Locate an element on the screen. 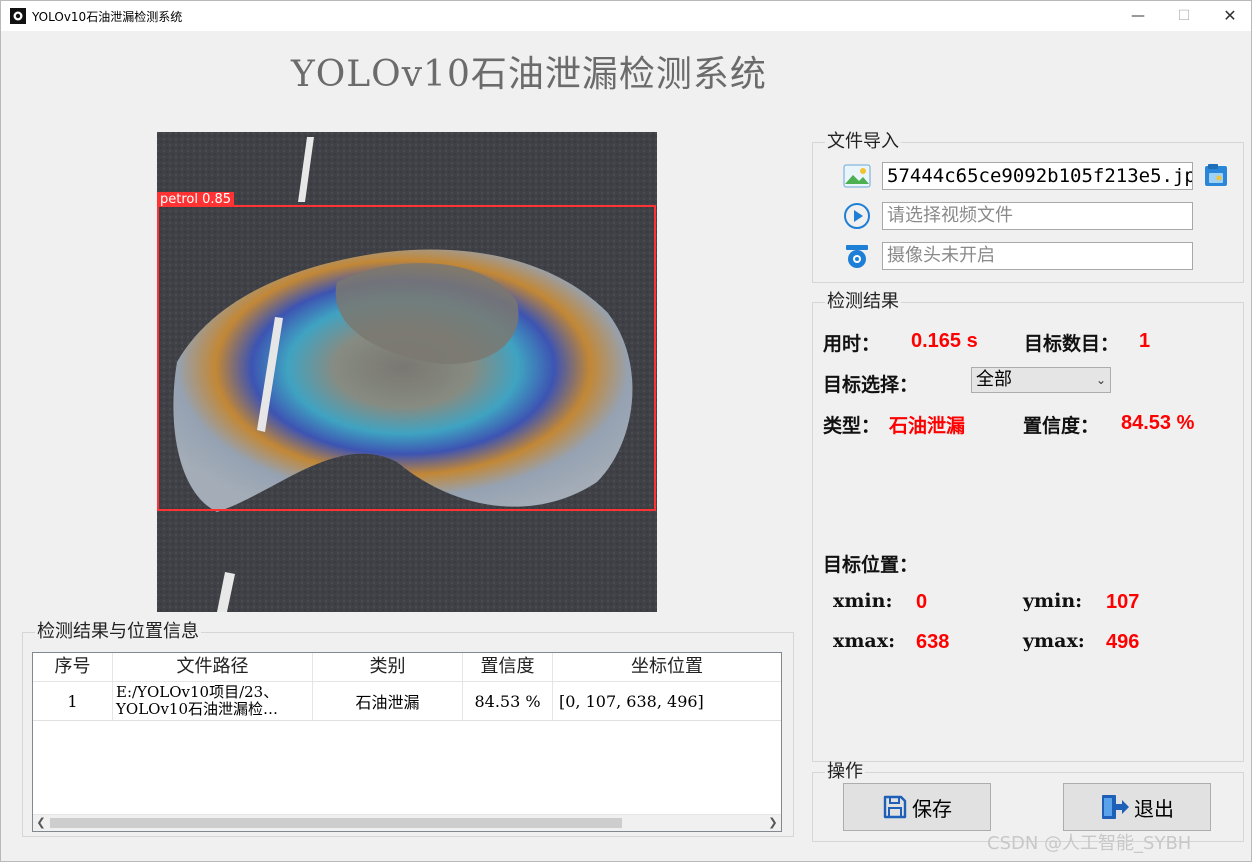 Image resolution: width=1252 pixels, height=862 pixels. window-title: YOLOv10石油泄漏检测系统 is located at coordinates (107, 17).